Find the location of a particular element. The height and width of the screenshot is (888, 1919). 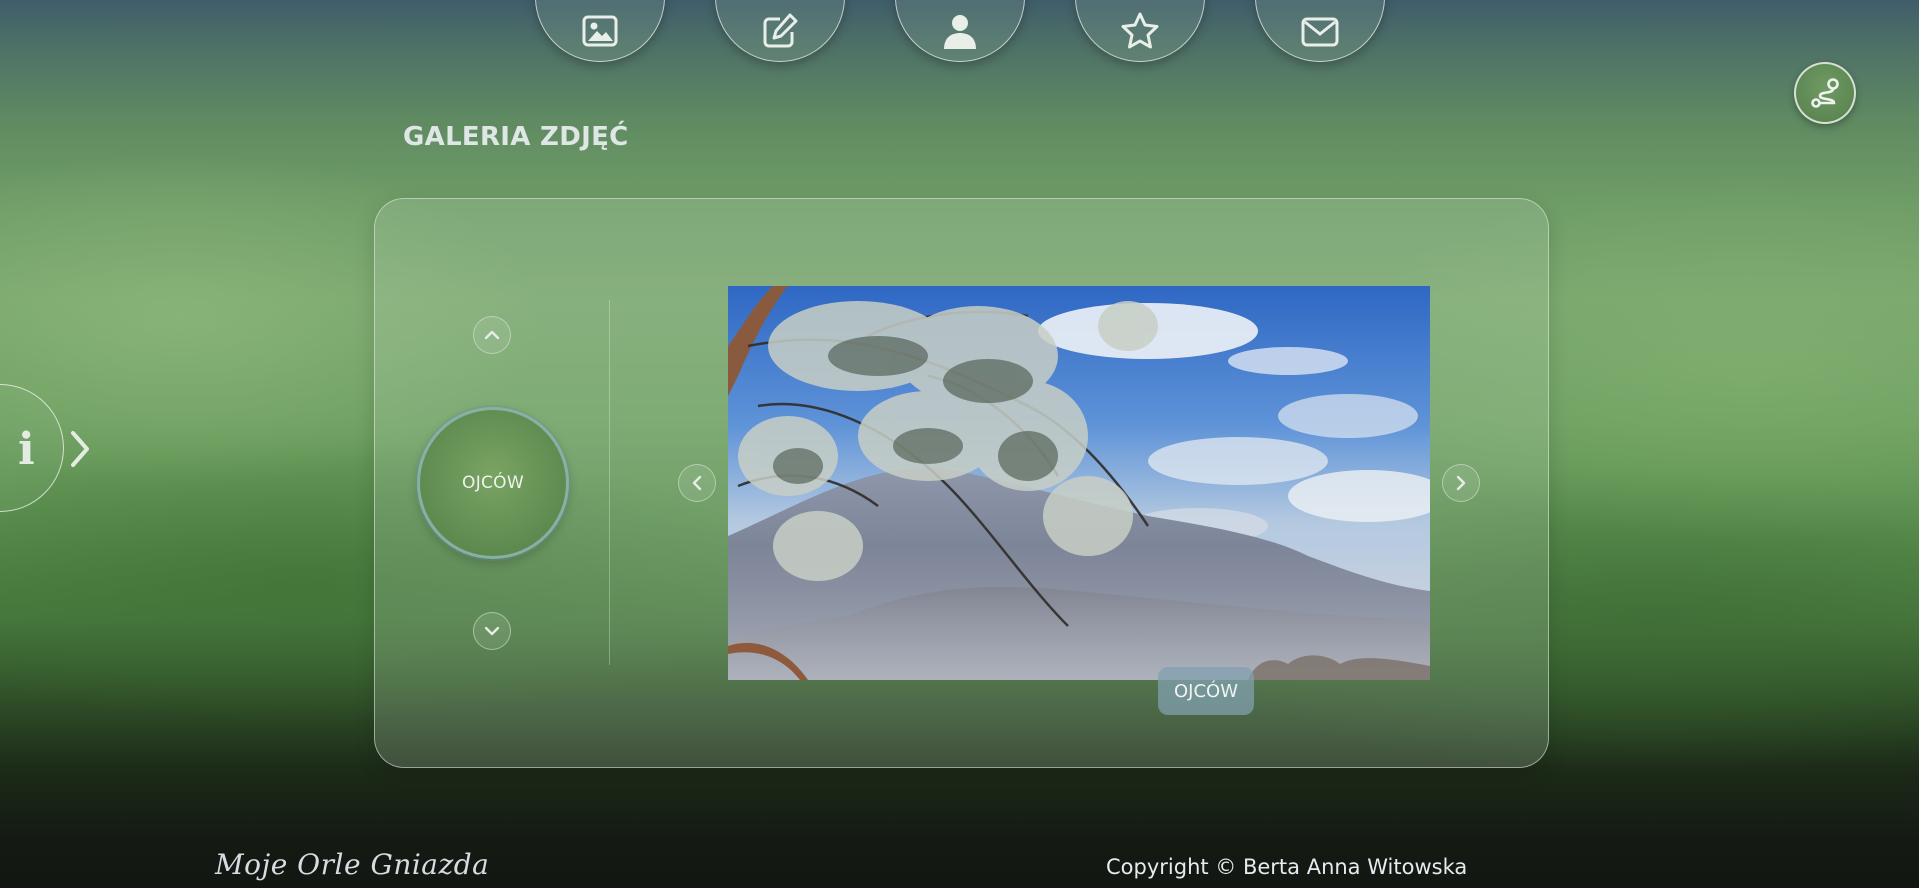

nav-contact-button is located at coordinates (1320, 31).